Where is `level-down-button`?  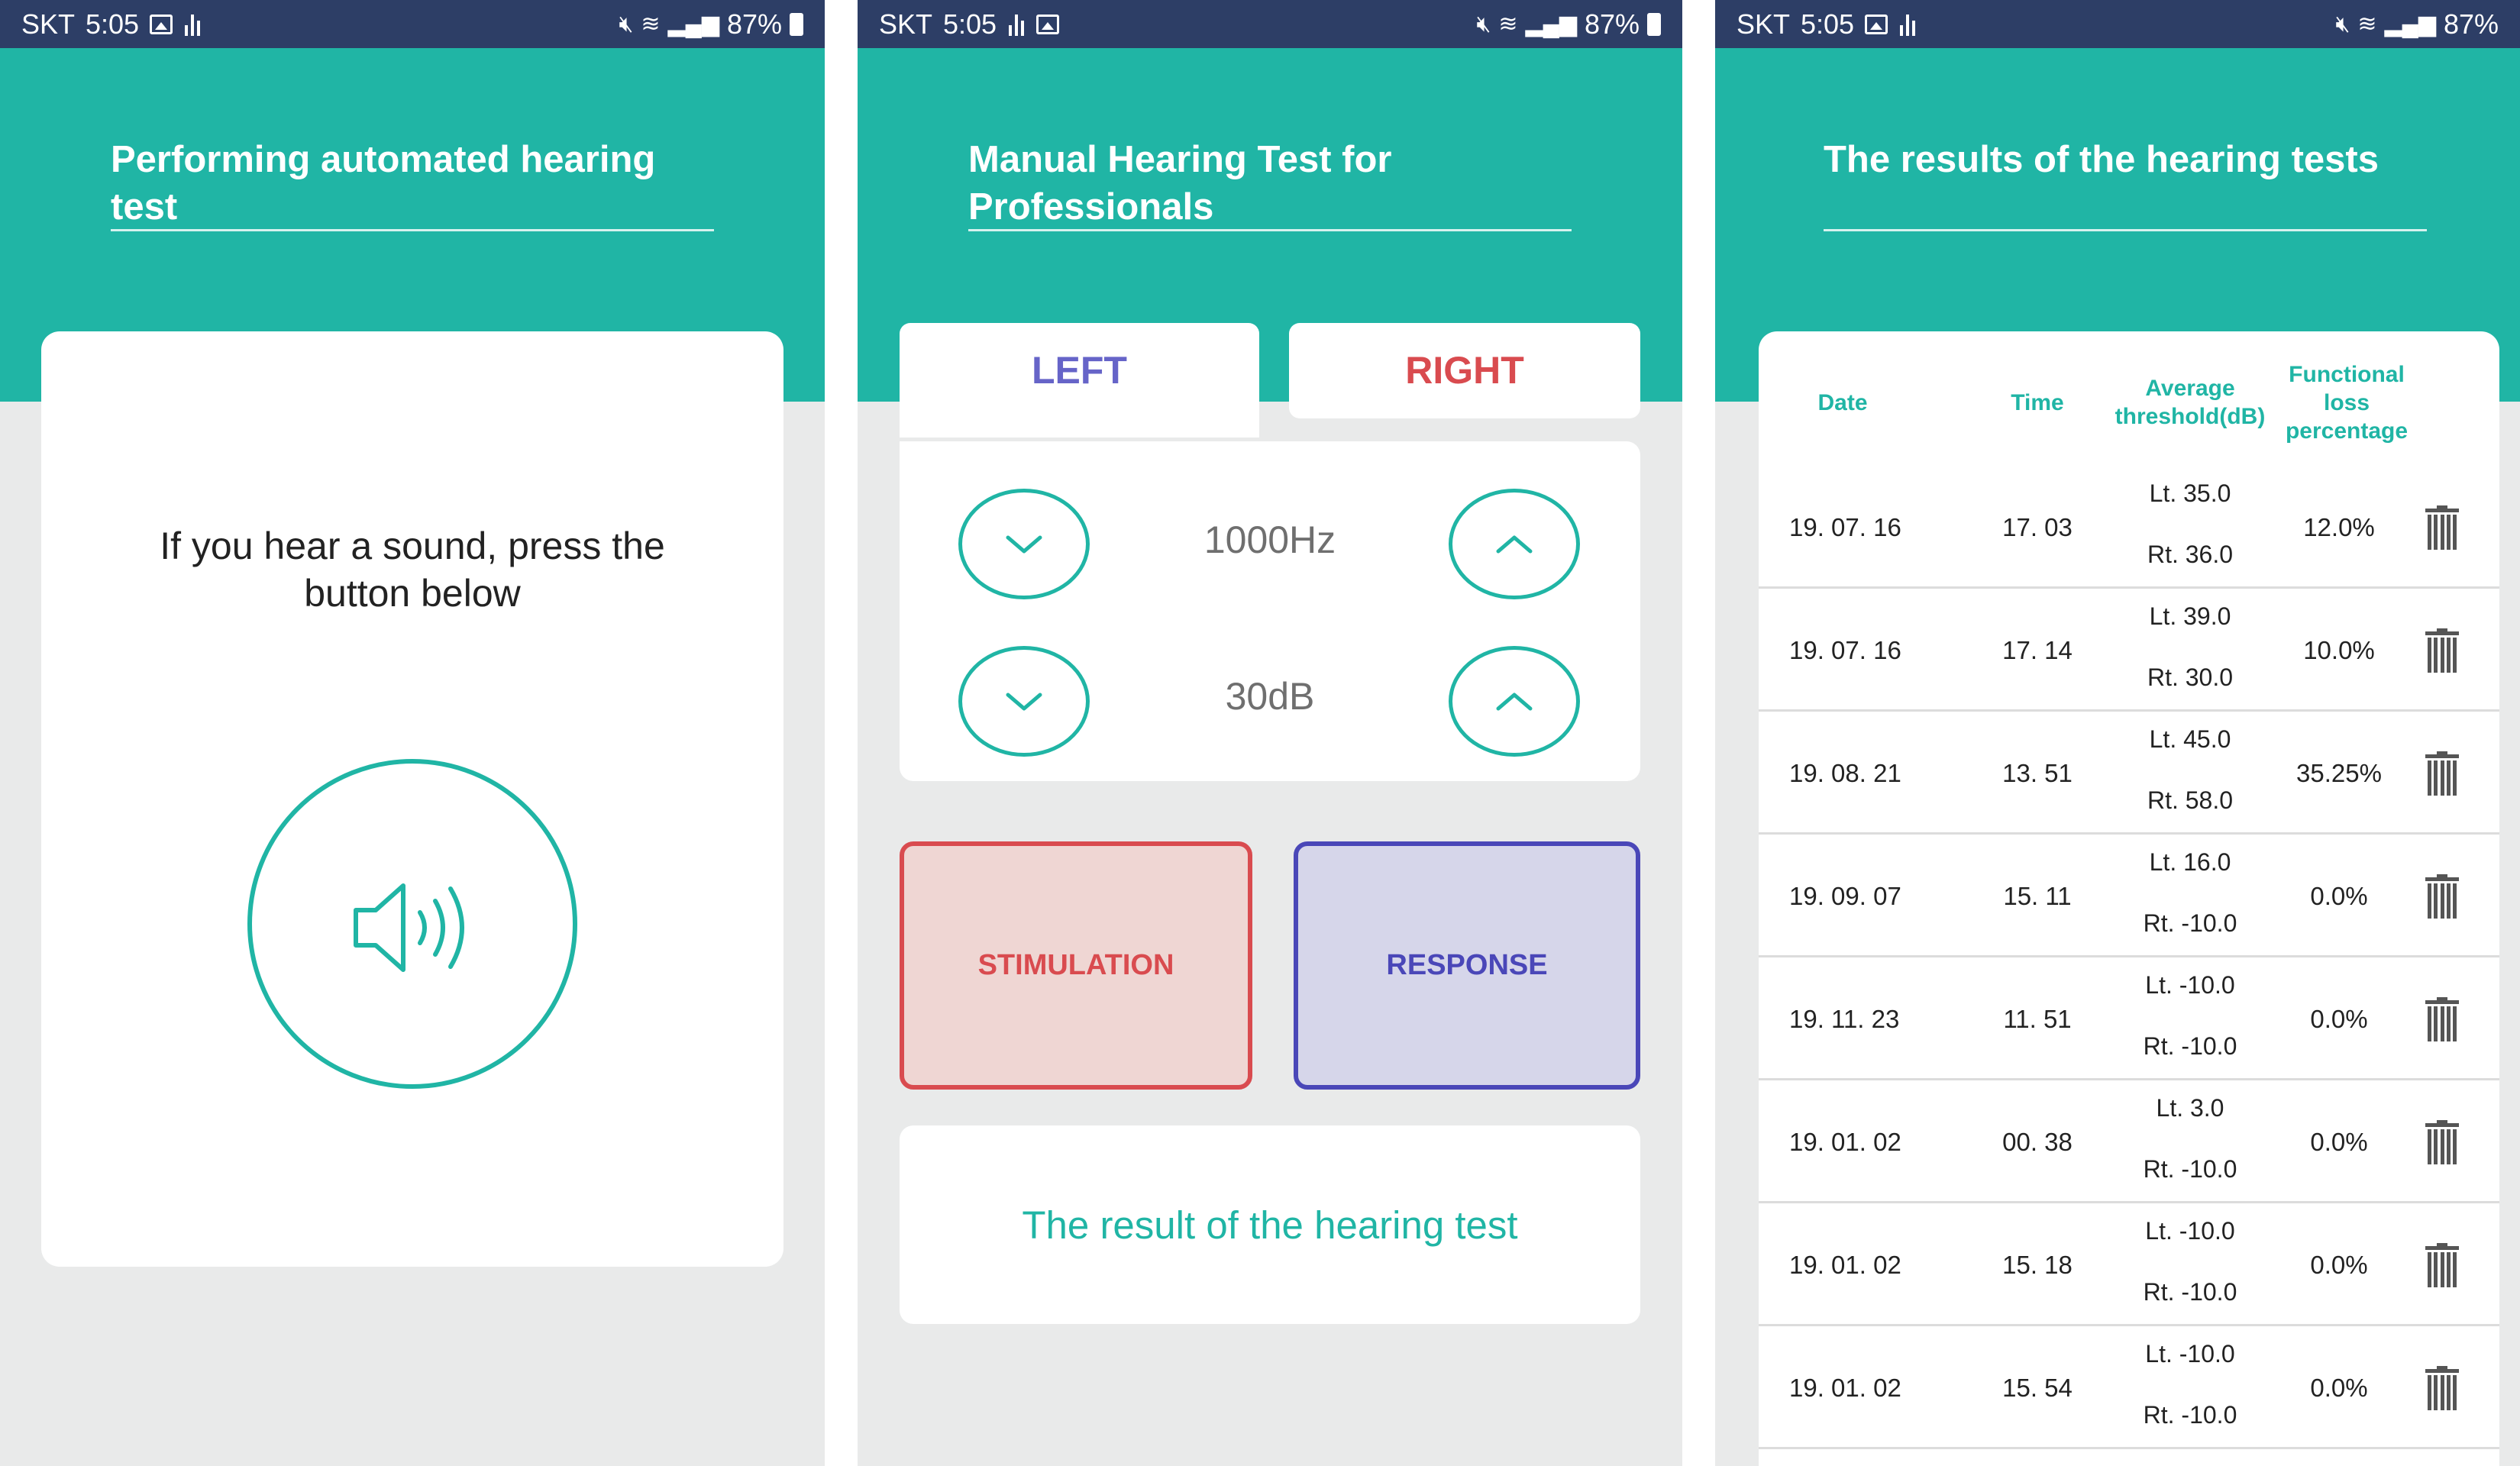
level-down-button is located at coordinates (1024, 702).